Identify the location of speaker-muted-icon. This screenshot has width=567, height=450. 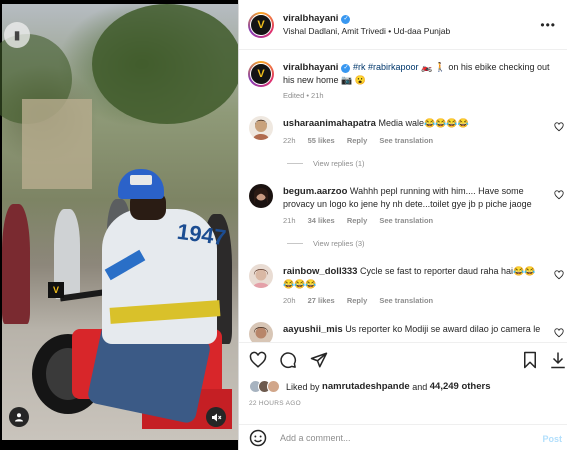
(216, 417).